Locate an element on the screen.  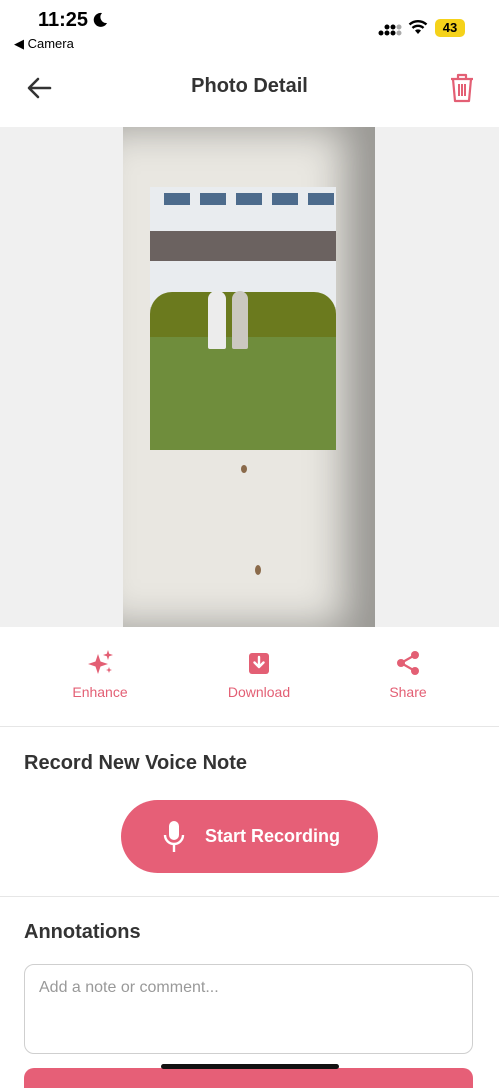
download-icon is located at coordinates (259, 663).